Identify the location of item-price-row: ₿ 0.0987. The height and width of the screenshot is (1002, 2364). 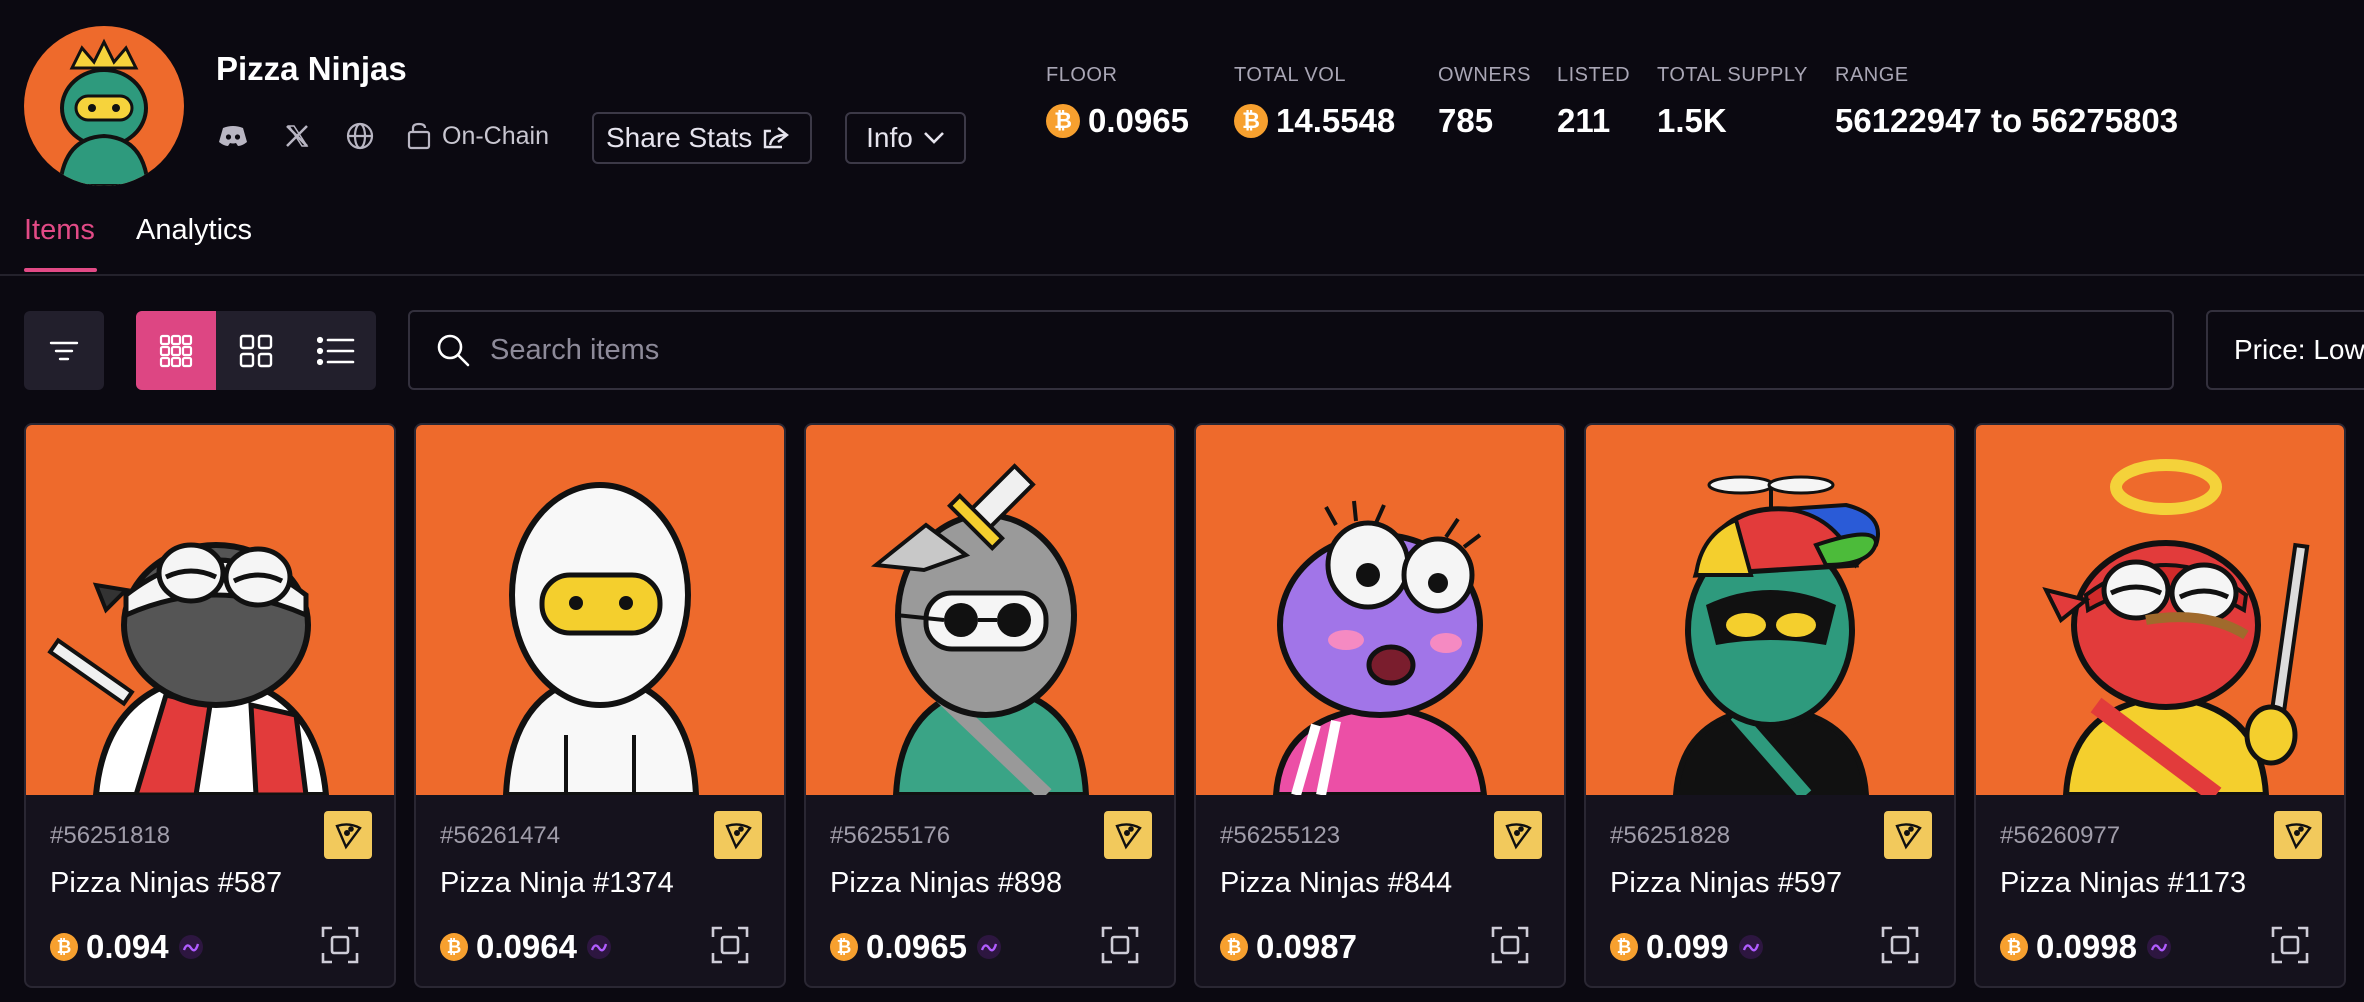
(1288, 947).